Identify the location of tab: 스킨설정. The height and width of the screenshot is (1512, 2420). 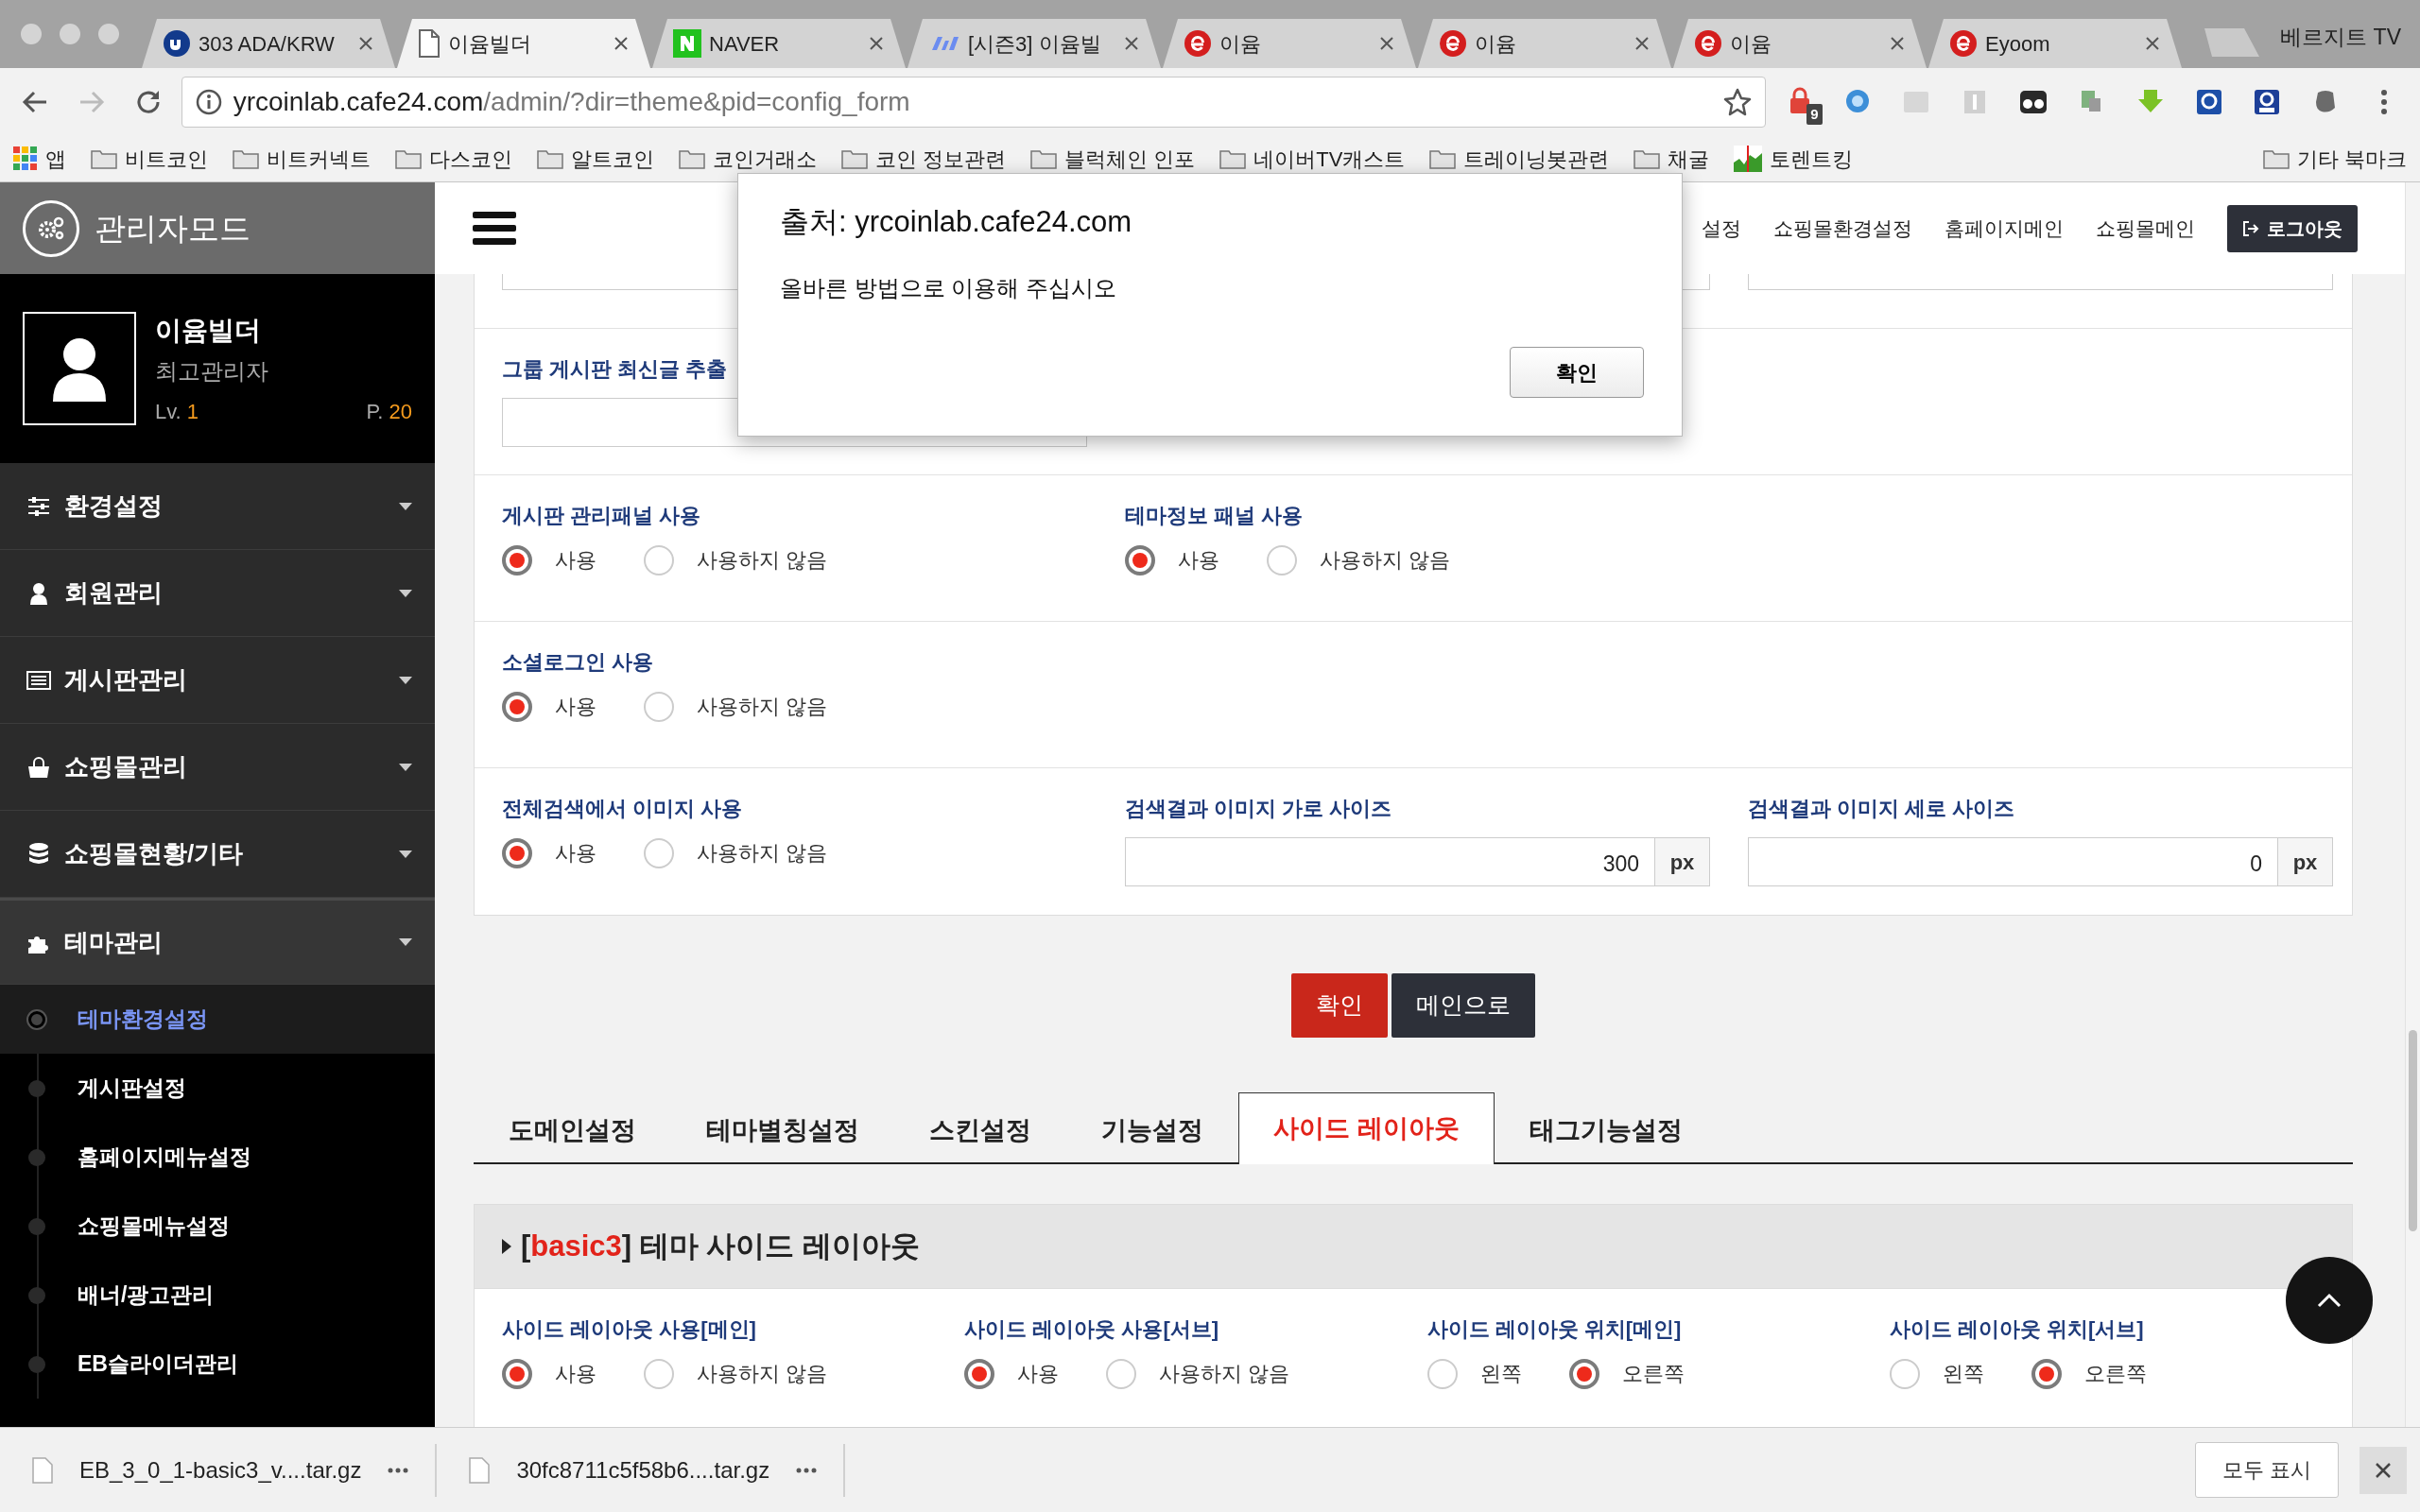
(980, 1130).